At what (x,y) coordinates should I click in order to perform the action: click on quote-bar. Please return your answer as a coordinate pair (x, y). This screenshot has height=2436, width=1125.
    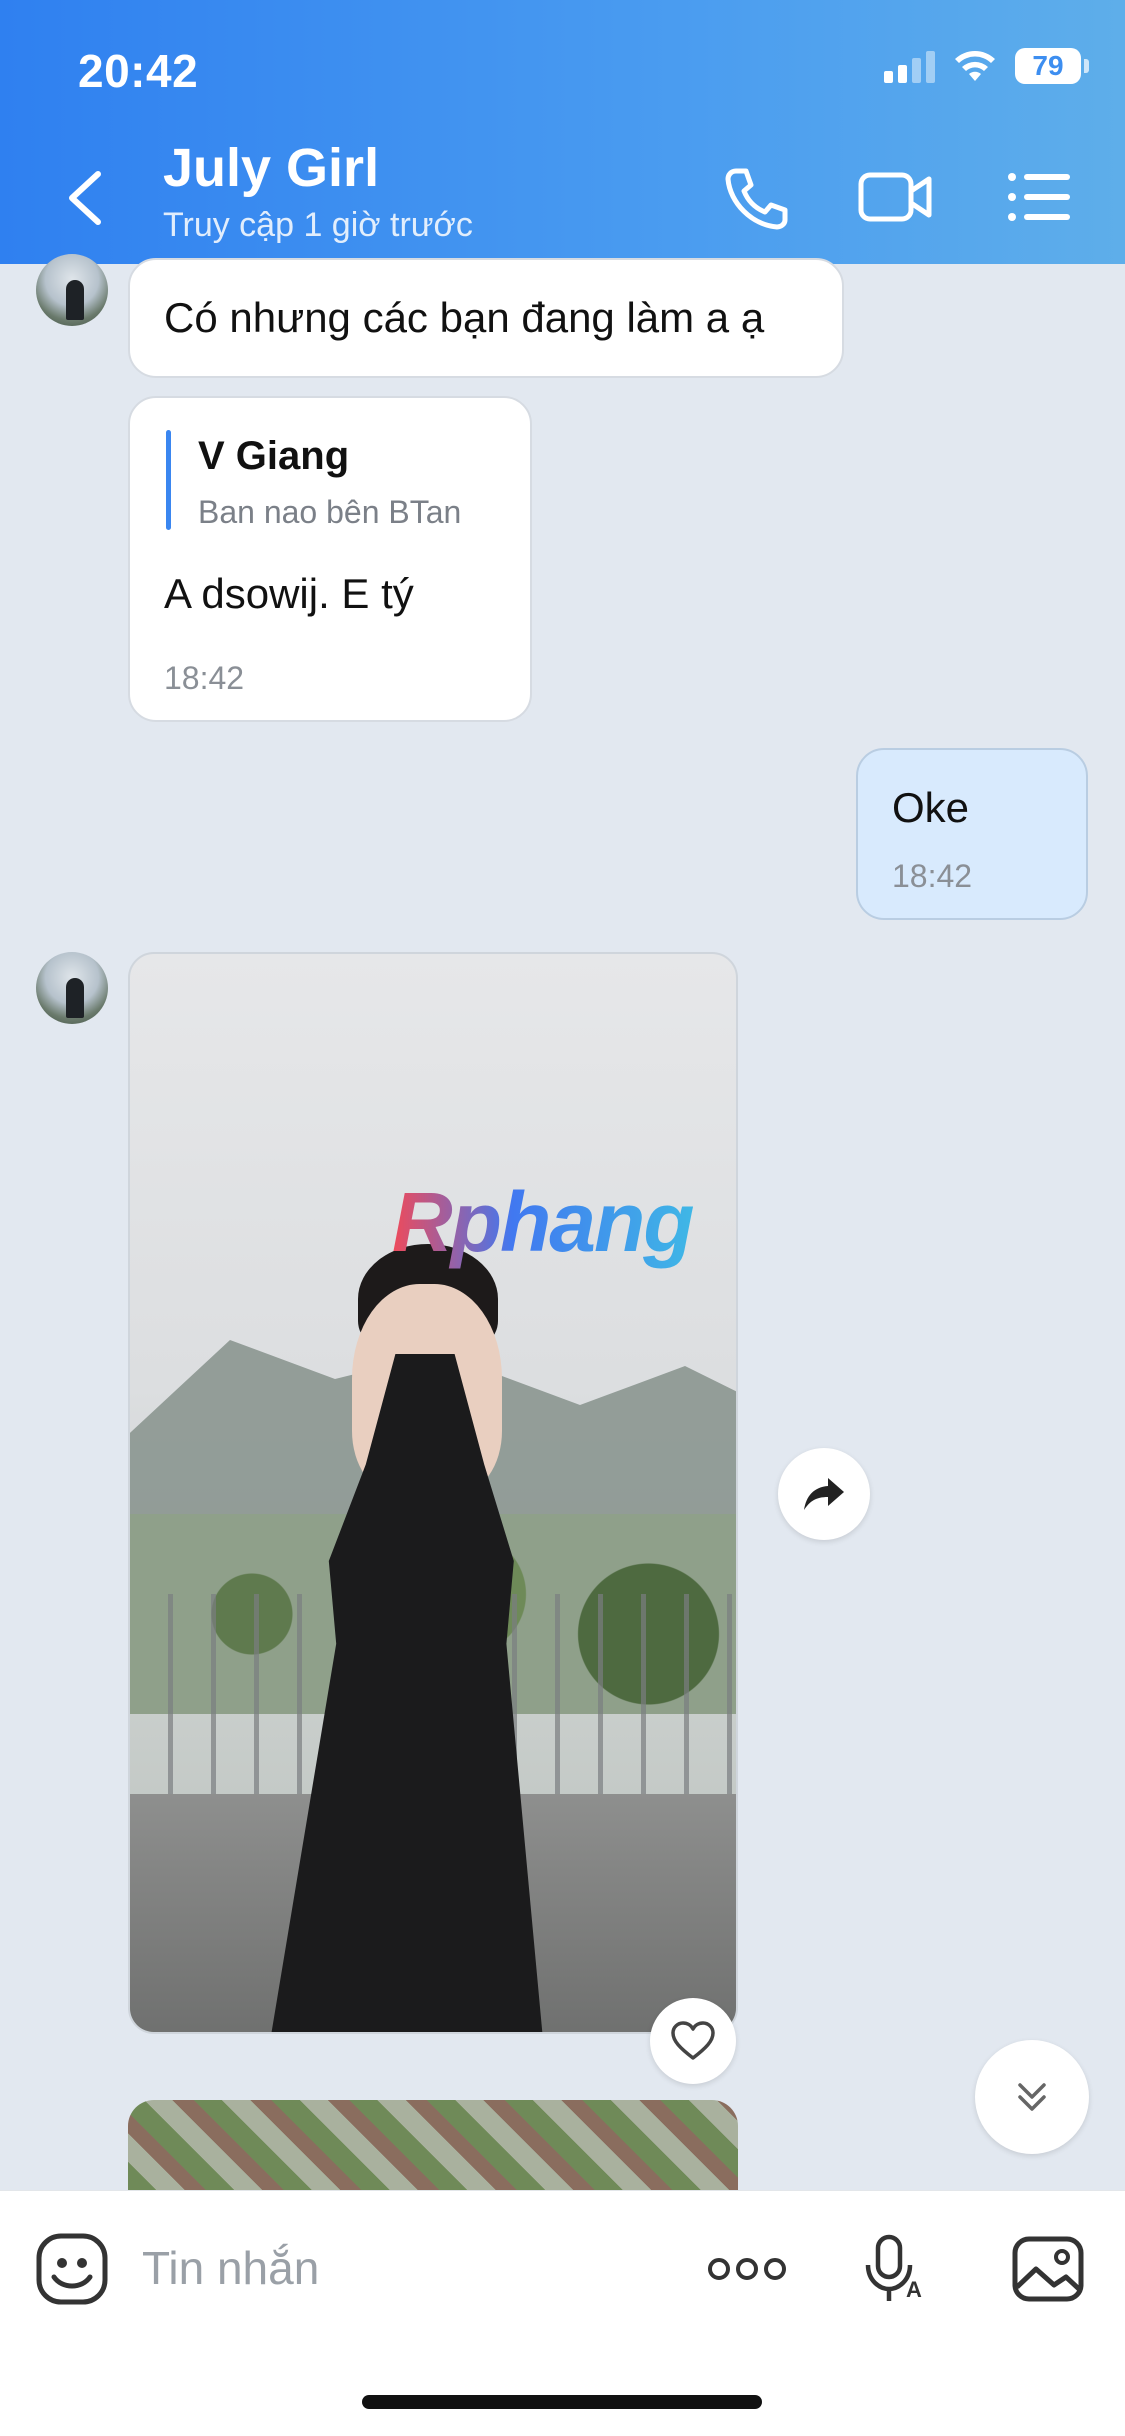
    Looking at the image, I should click on (168, 480).